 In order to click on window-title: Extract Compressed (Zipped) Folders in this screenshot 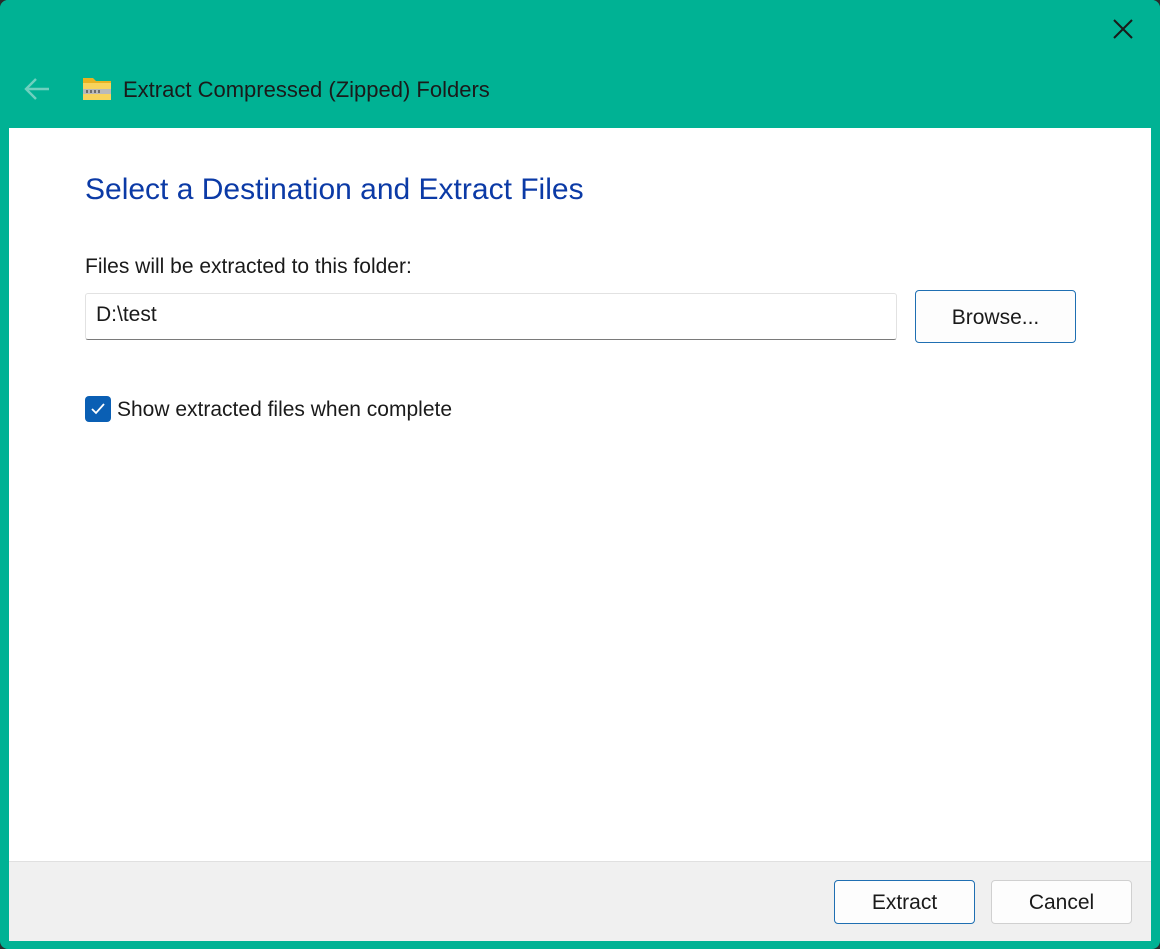, I will do `click(306, 89)`.